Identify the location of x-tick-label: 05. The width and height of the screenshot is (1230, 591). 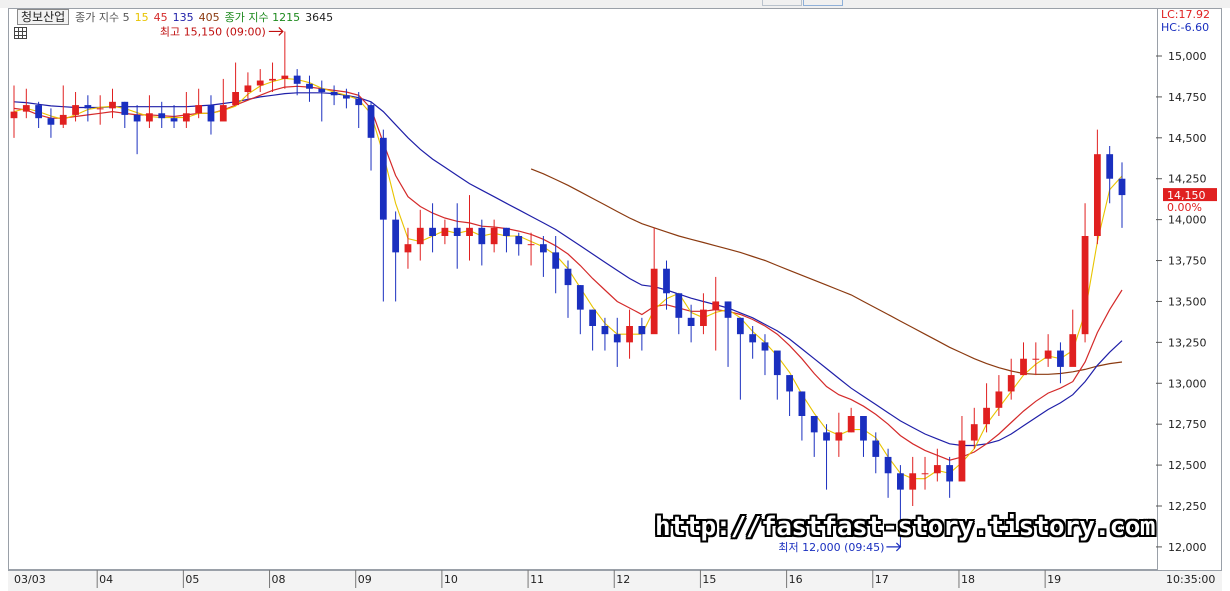
(192, 579).